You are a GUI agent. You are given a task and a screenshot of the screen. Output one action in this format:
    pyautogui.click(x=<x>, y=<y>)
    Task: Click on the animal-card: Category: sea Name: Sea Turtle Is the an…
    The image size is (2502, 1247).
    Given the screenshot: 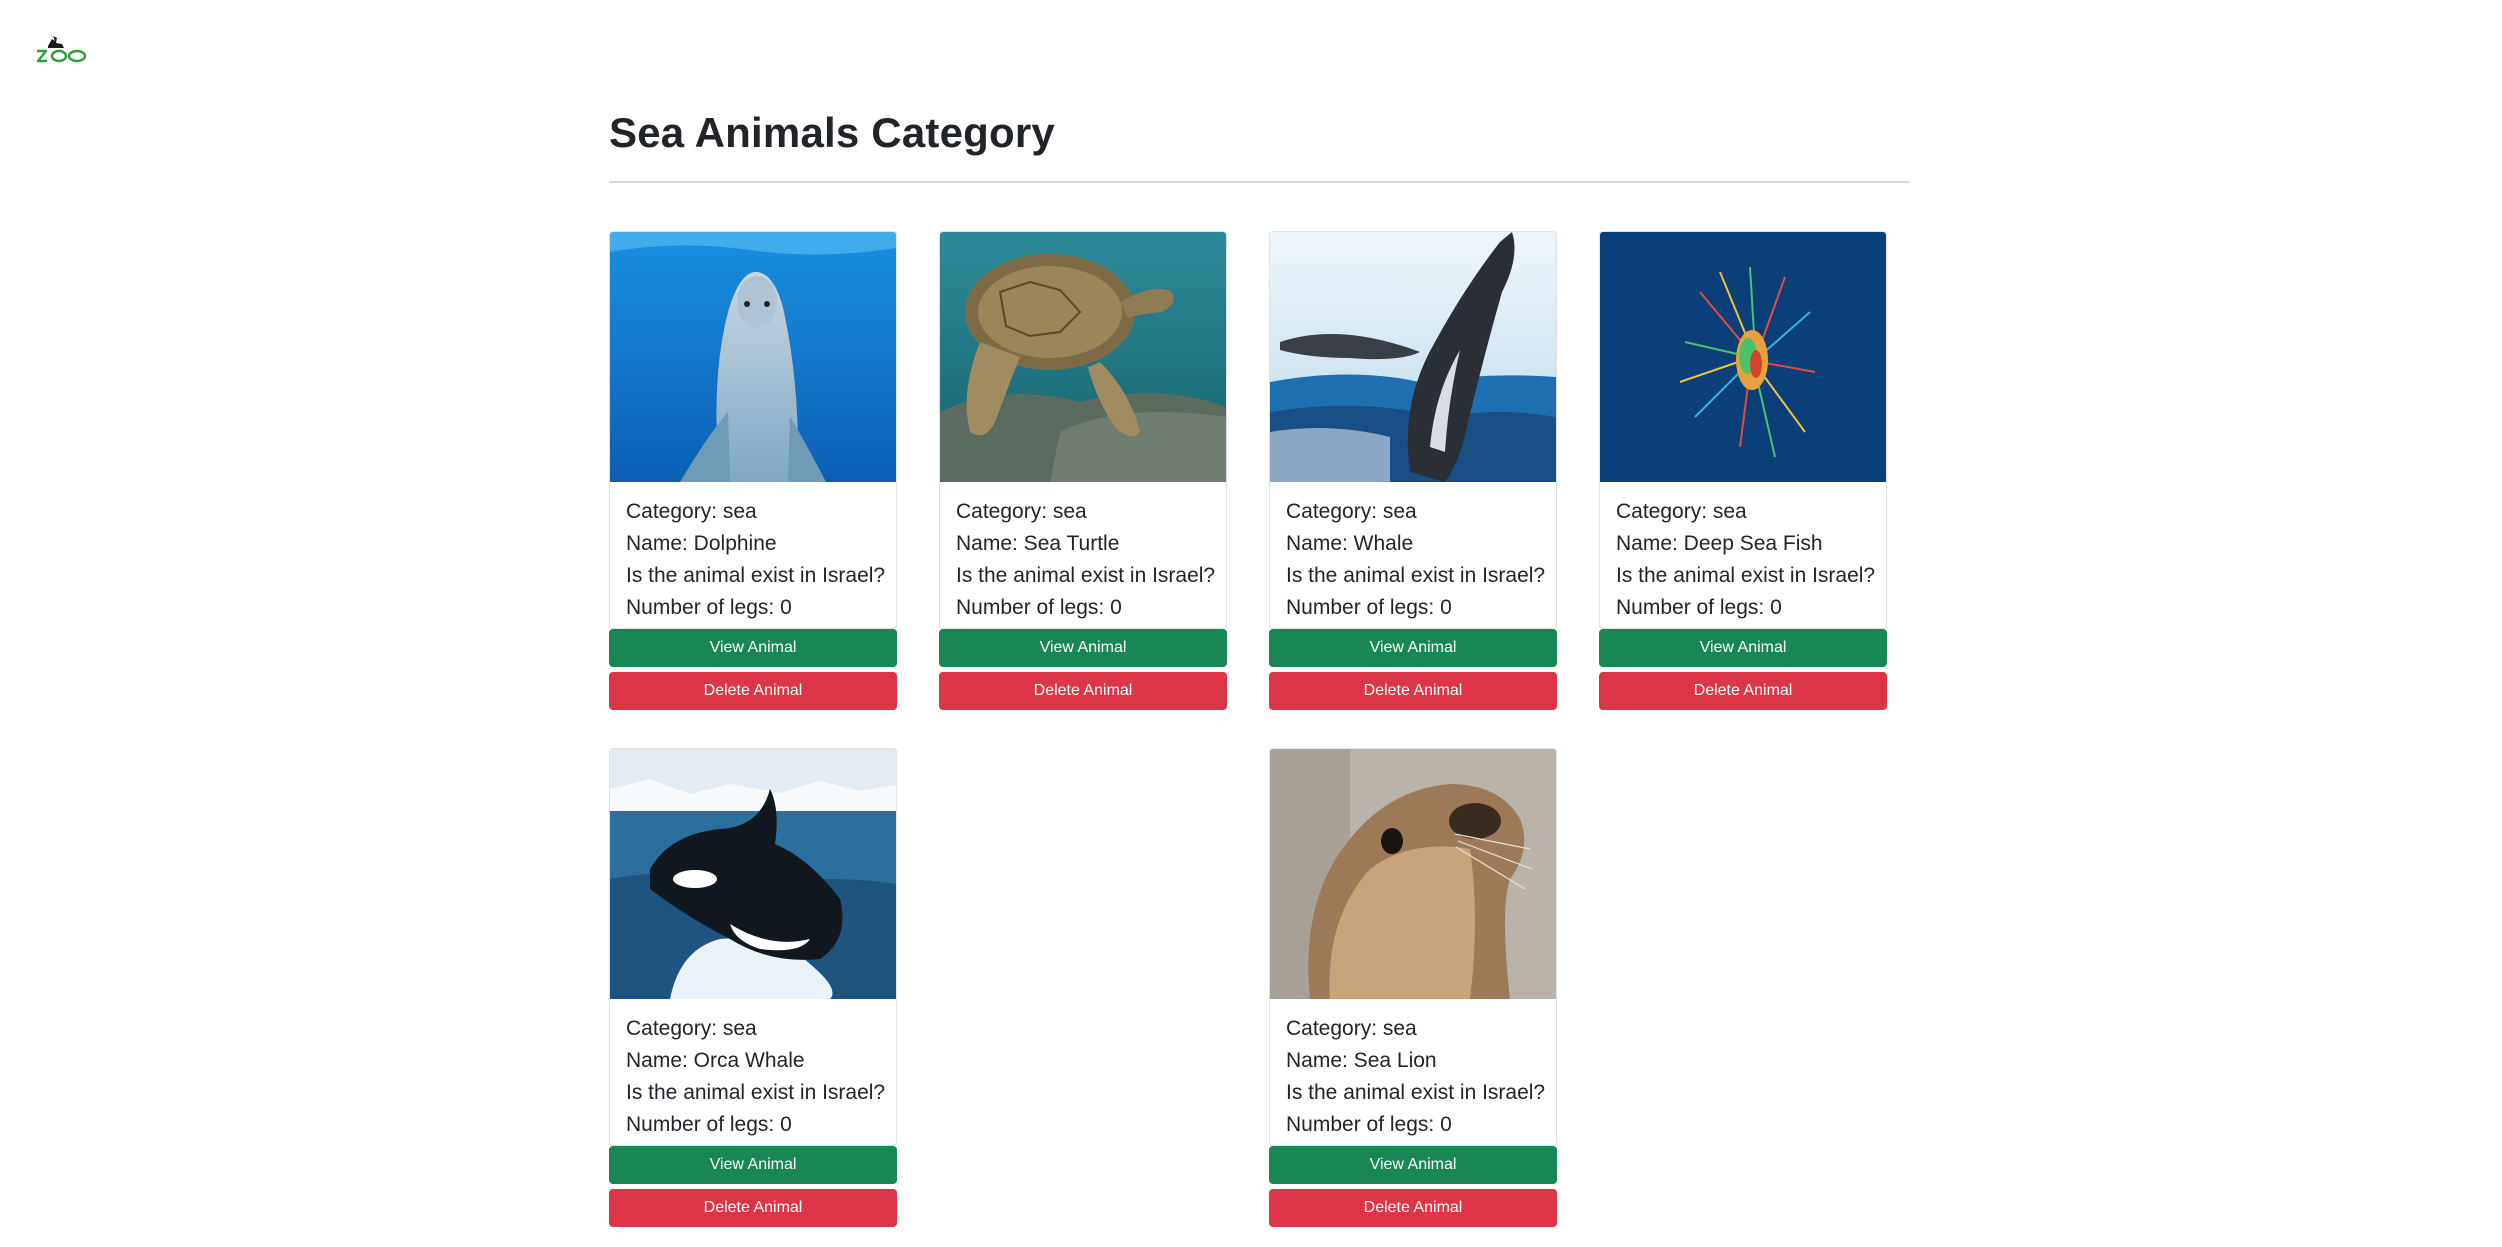 What is the action you would take?
    pyautogui.click(x=1083, y=470)
    